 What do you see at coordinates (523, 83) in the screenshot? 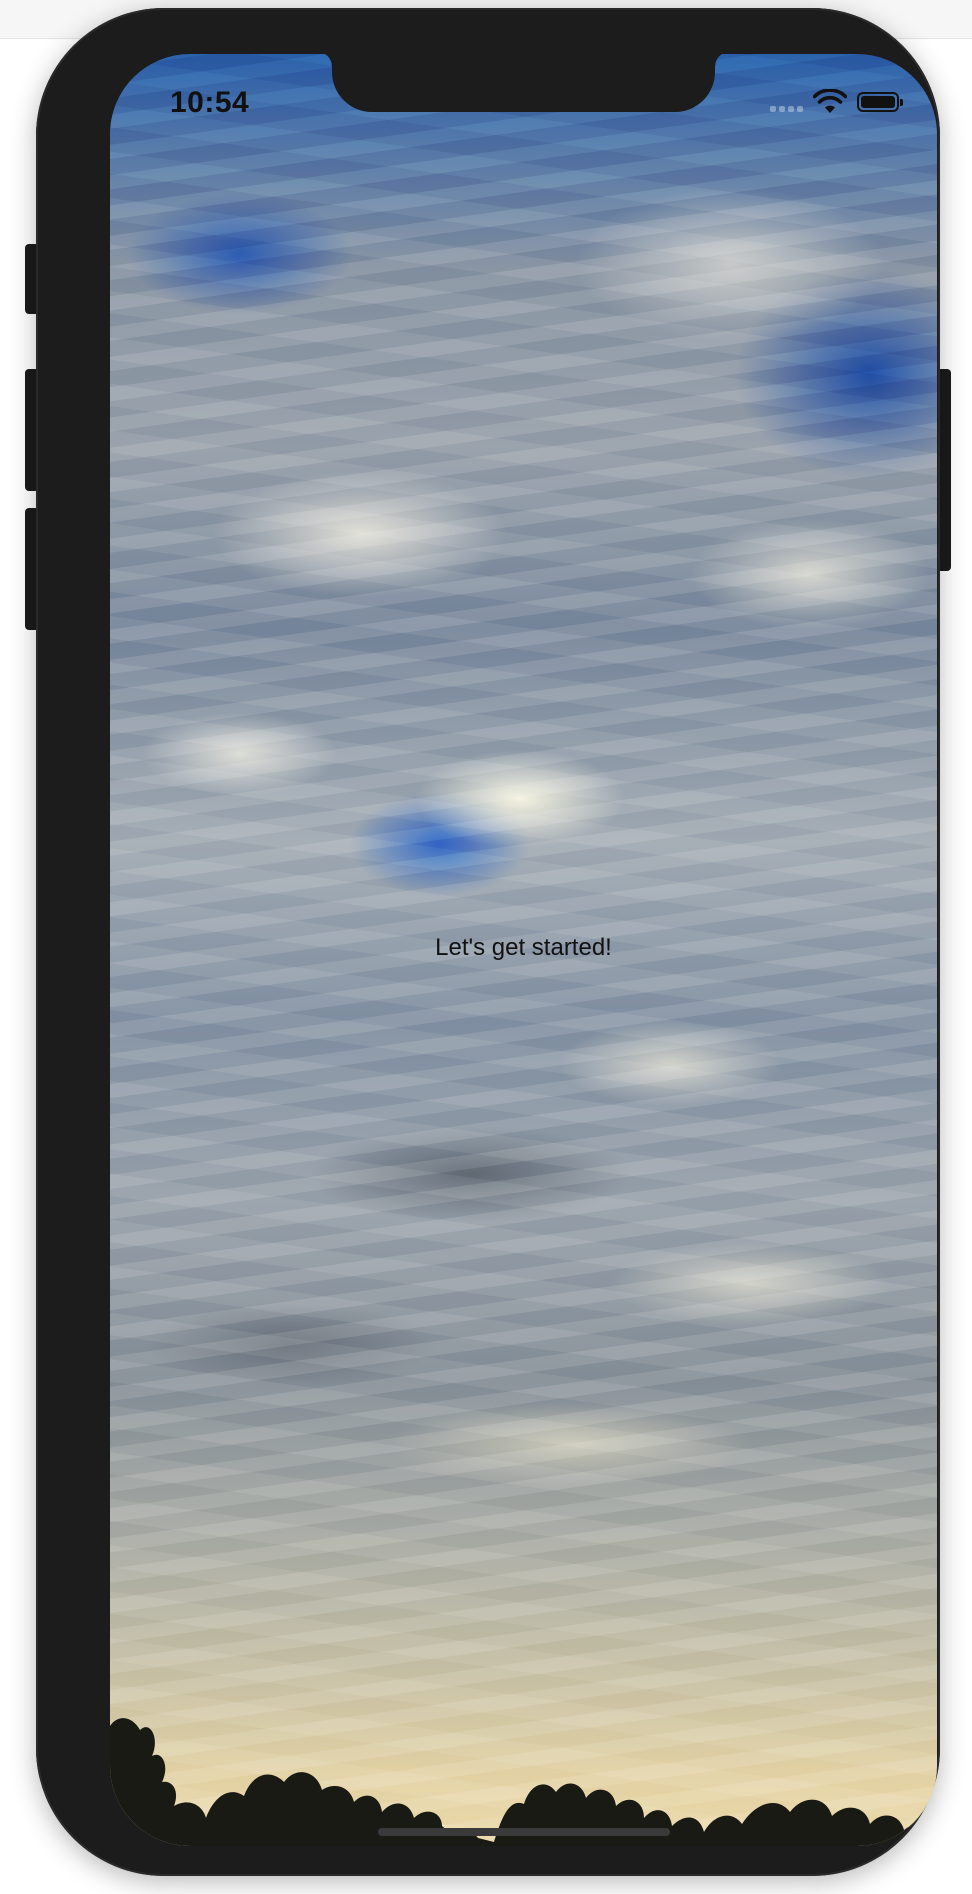
I see `device-notch` at bounding box center [523, 83].